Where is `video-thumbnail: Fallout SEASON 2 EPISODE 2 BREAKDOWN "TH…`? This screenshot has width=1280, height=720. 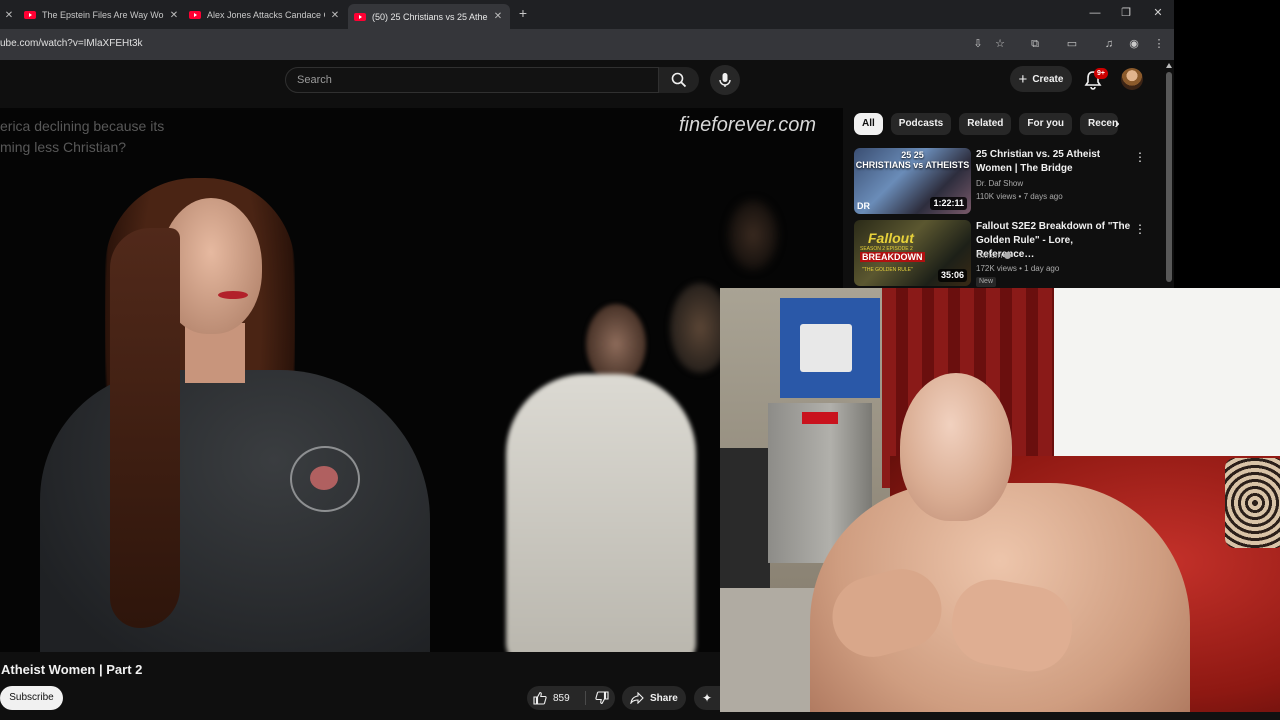
video-thumbnail: Fallout SEASON 2 EPISODE 2 BREAKDOWN "TH… is located at coordinates (912, 253).